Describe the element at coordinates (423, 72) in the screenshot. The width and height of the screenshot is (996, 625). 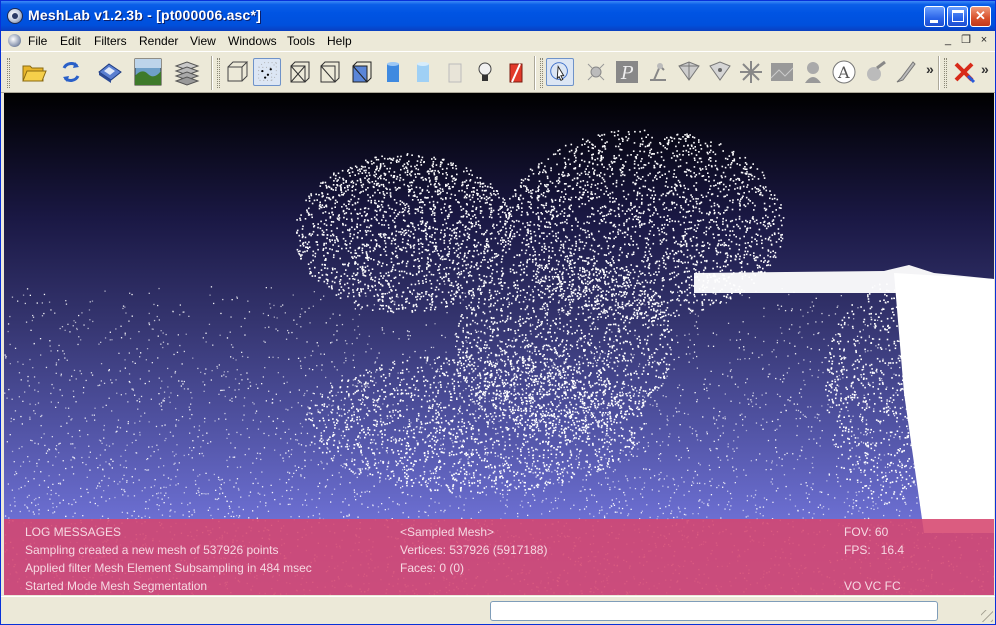
I see `smooth-shading-icon` at that location.